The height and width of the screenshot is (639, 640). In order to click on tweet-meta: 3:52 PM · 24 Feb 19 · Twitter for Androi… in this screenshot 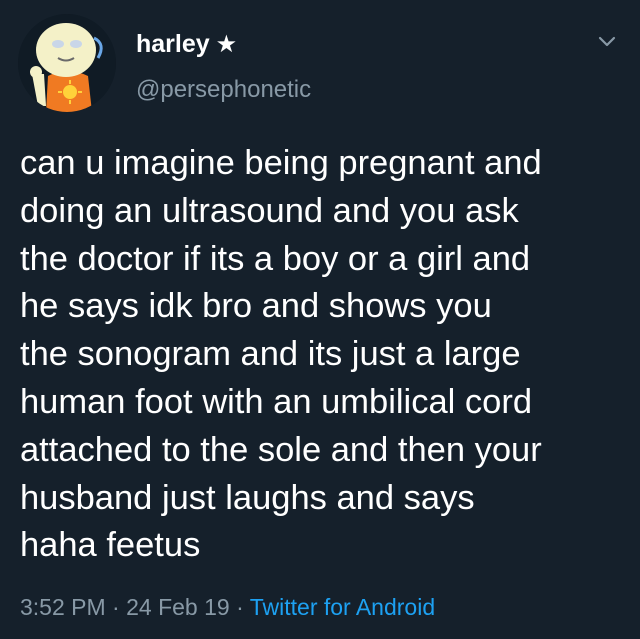, I will do `click(227, 607)`.